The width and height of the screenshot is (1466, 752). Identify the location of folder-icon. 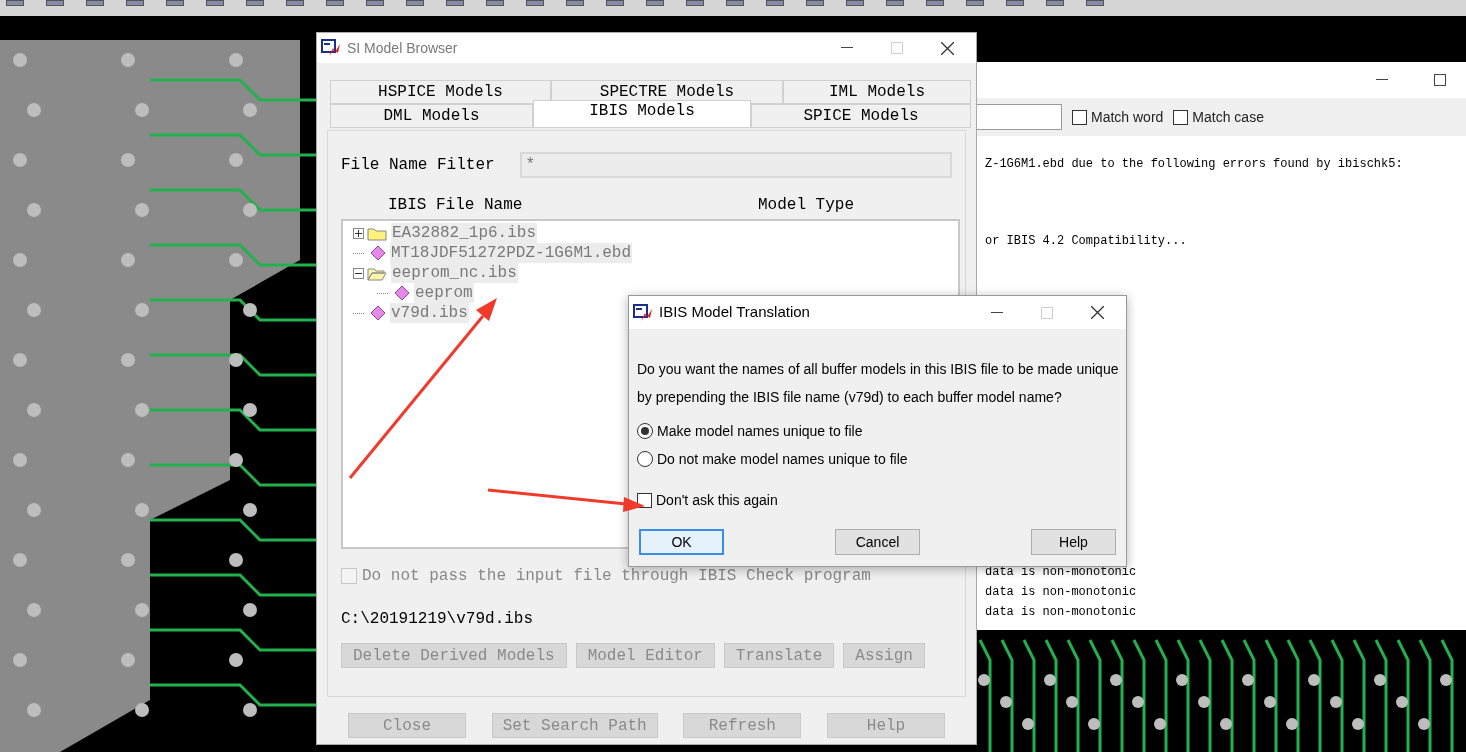
(377, 273).